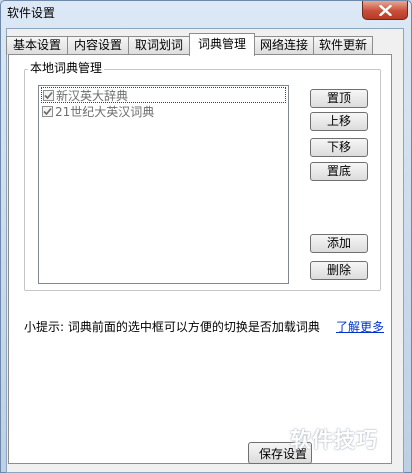 The image size is (412, 473). What do you see at coordinates (334, 440) in the screenshot?
I see `watermark-text: 软件技巧` at bounding box center [334, 440].